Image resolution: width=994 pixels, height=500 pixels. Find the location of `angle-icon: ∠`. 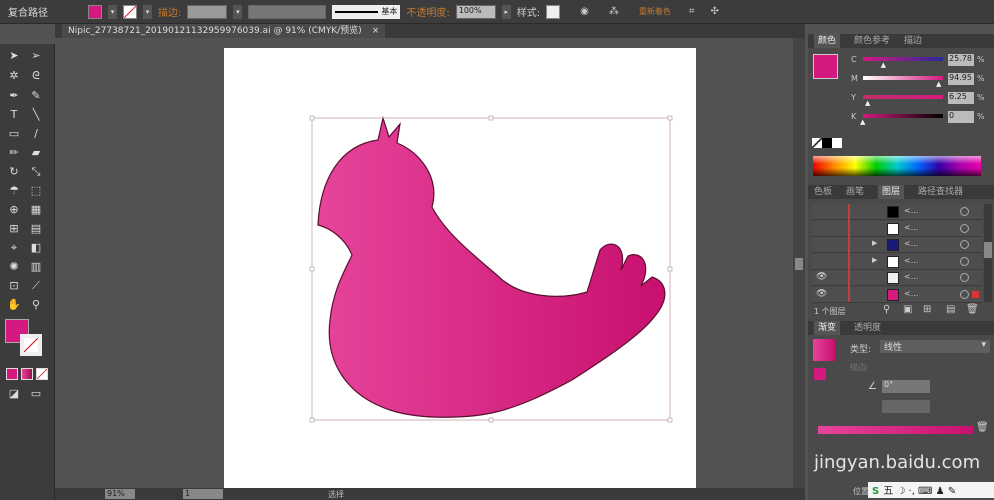

angle-icon: ∠ is located at coordinates (872, 386).